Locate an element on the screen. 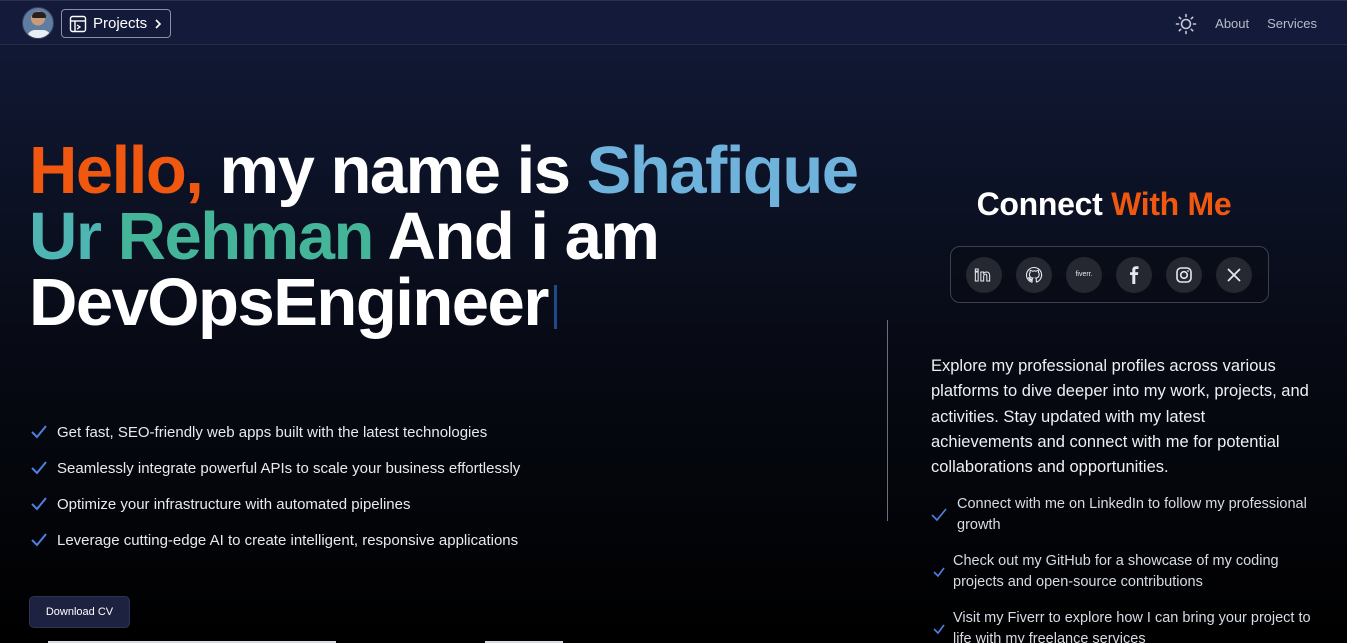 Image resolution: width=1347 pixels, height=643 pixels. hero-role: DevOpsEngineer is located at coordinates (289, 302).